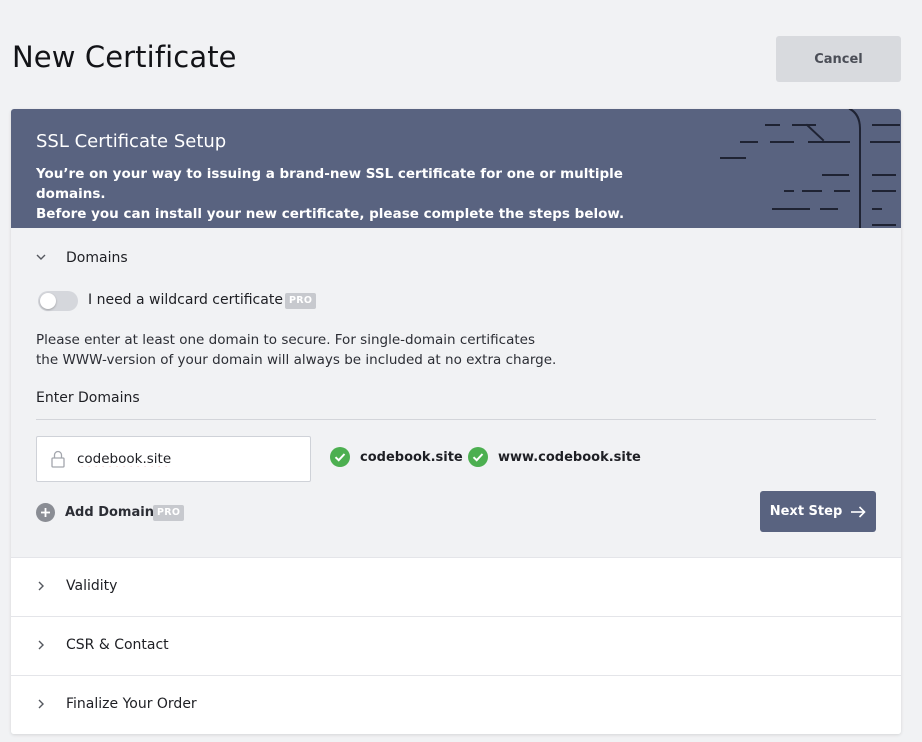  I want to click on step-validity: Validity, so click(456, 586).